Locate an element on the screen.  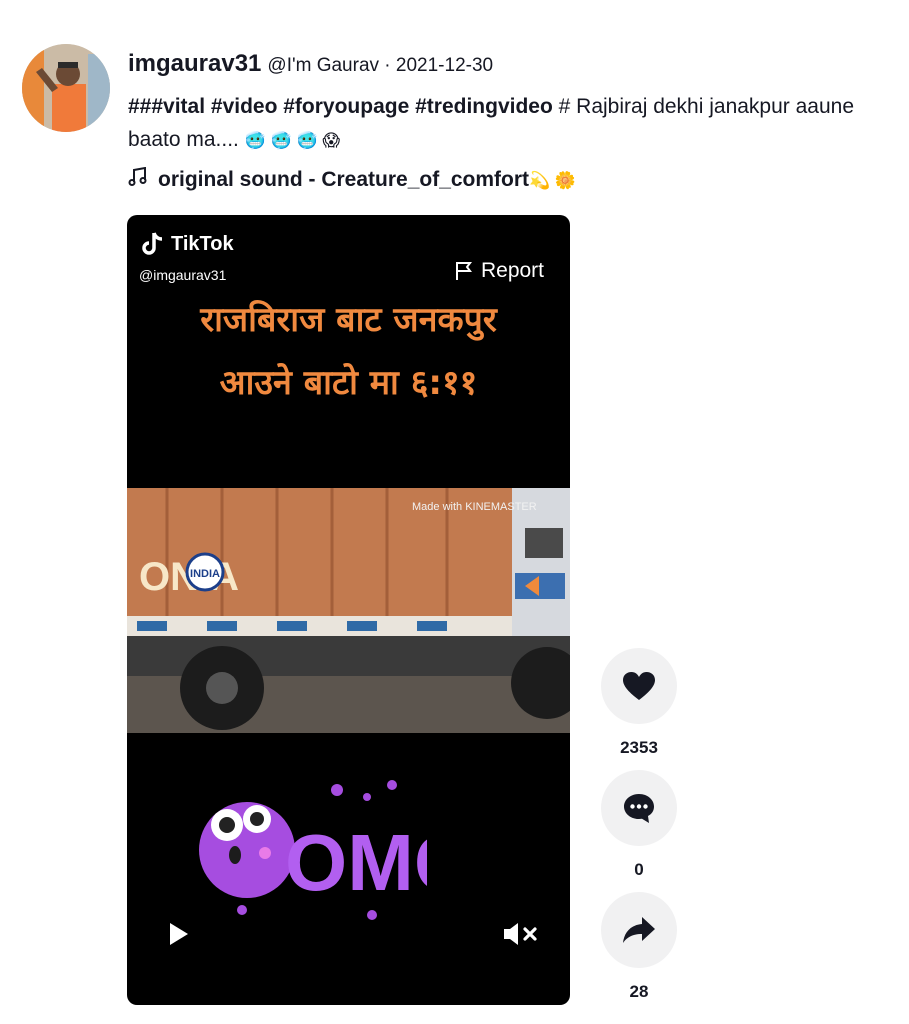
kinemaster-watermark: Made with KINEMASTER is located at coordinates (474, 507).